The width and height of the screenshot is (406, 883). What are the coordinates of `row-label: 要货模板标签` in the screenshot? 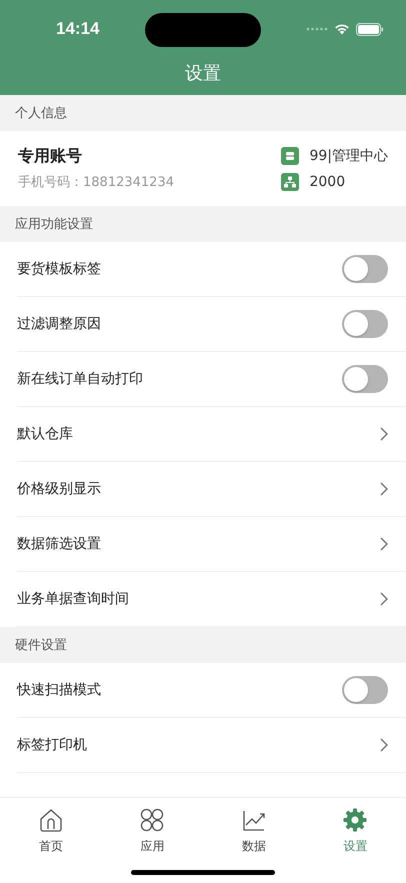 It's located at (59, 269).